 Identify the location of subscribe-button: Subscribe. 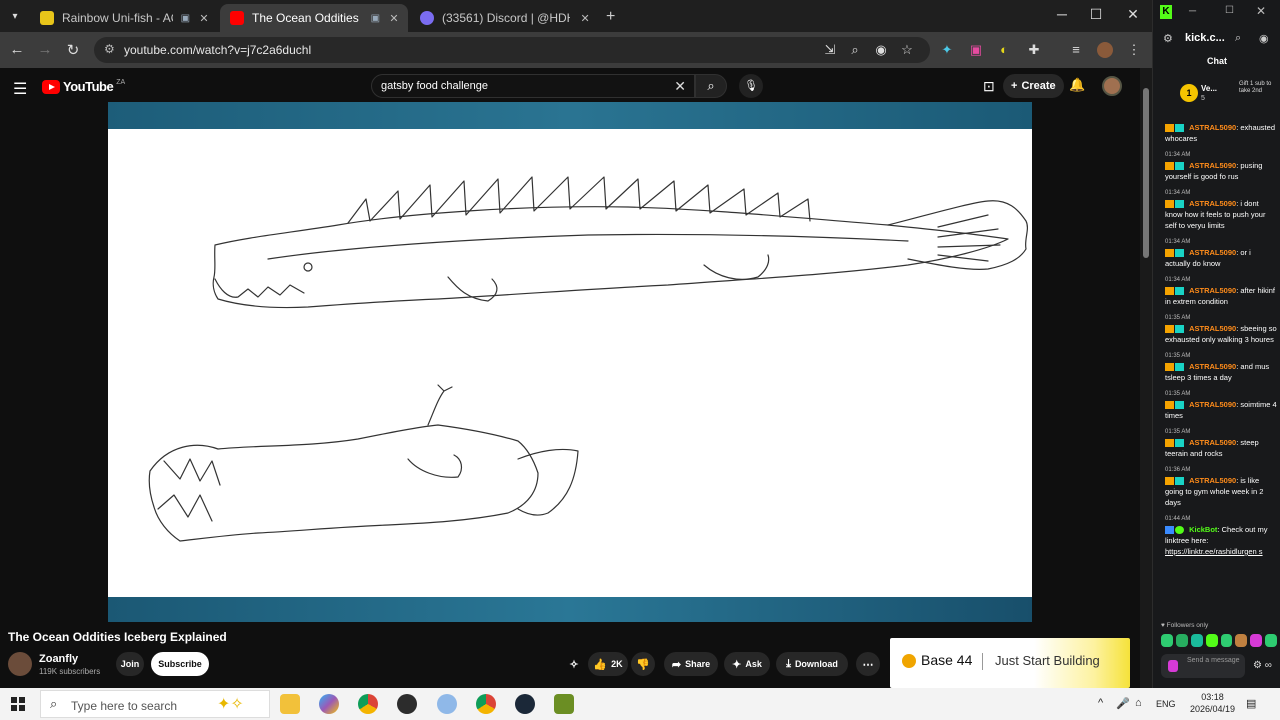
(180, 664).